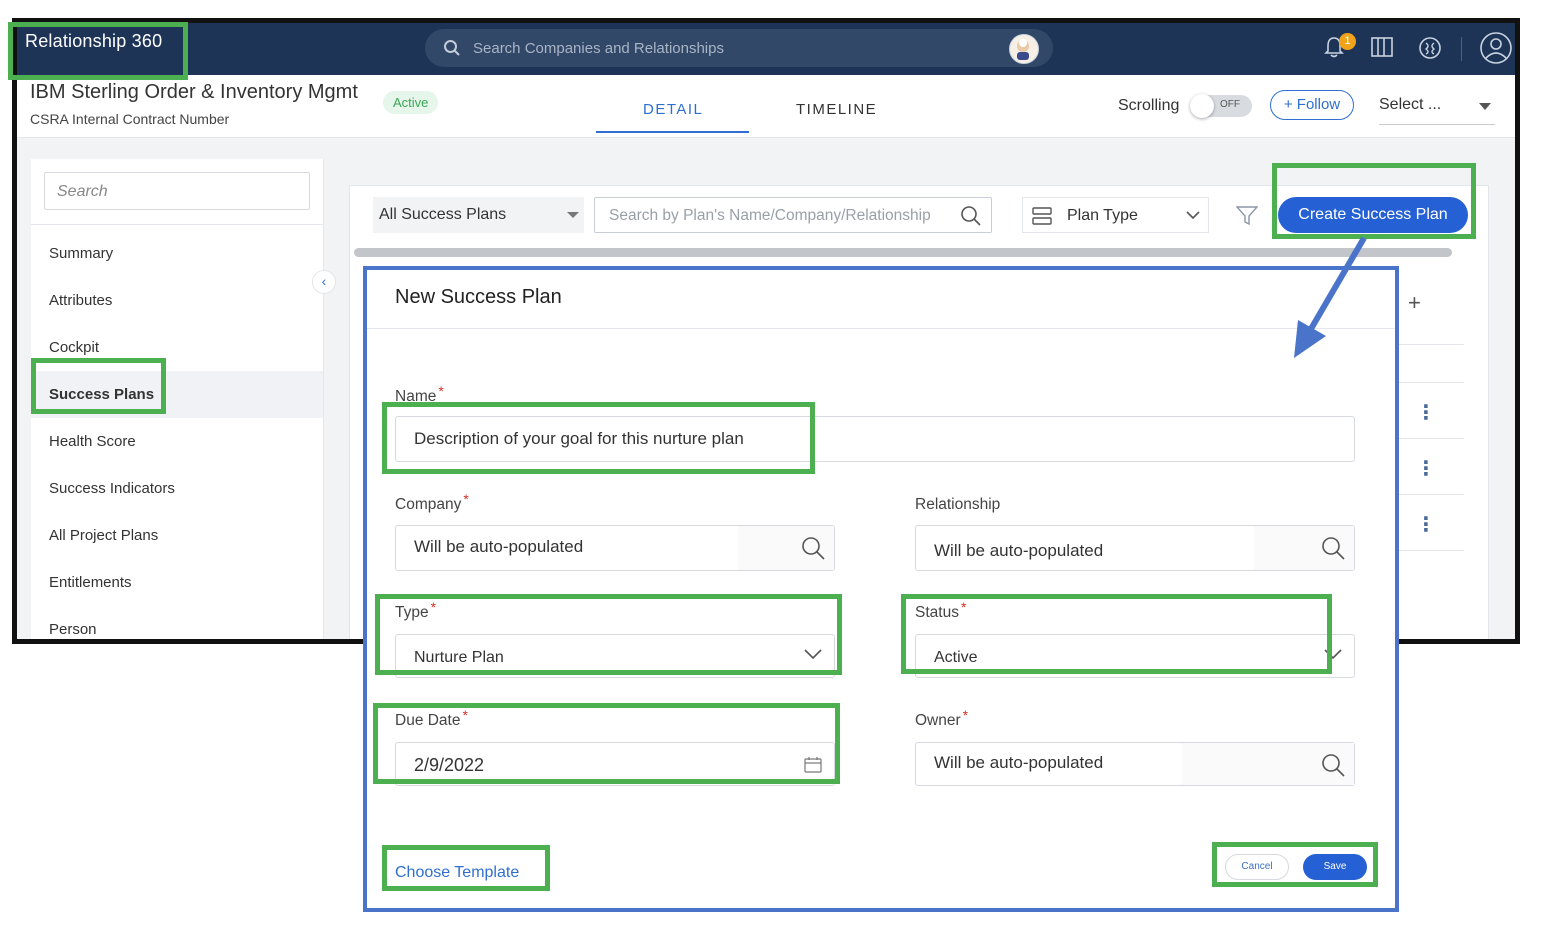  Describe the element at coordinates (672, 132) in the screenshot. I see `active-tab-indicator` at that location.